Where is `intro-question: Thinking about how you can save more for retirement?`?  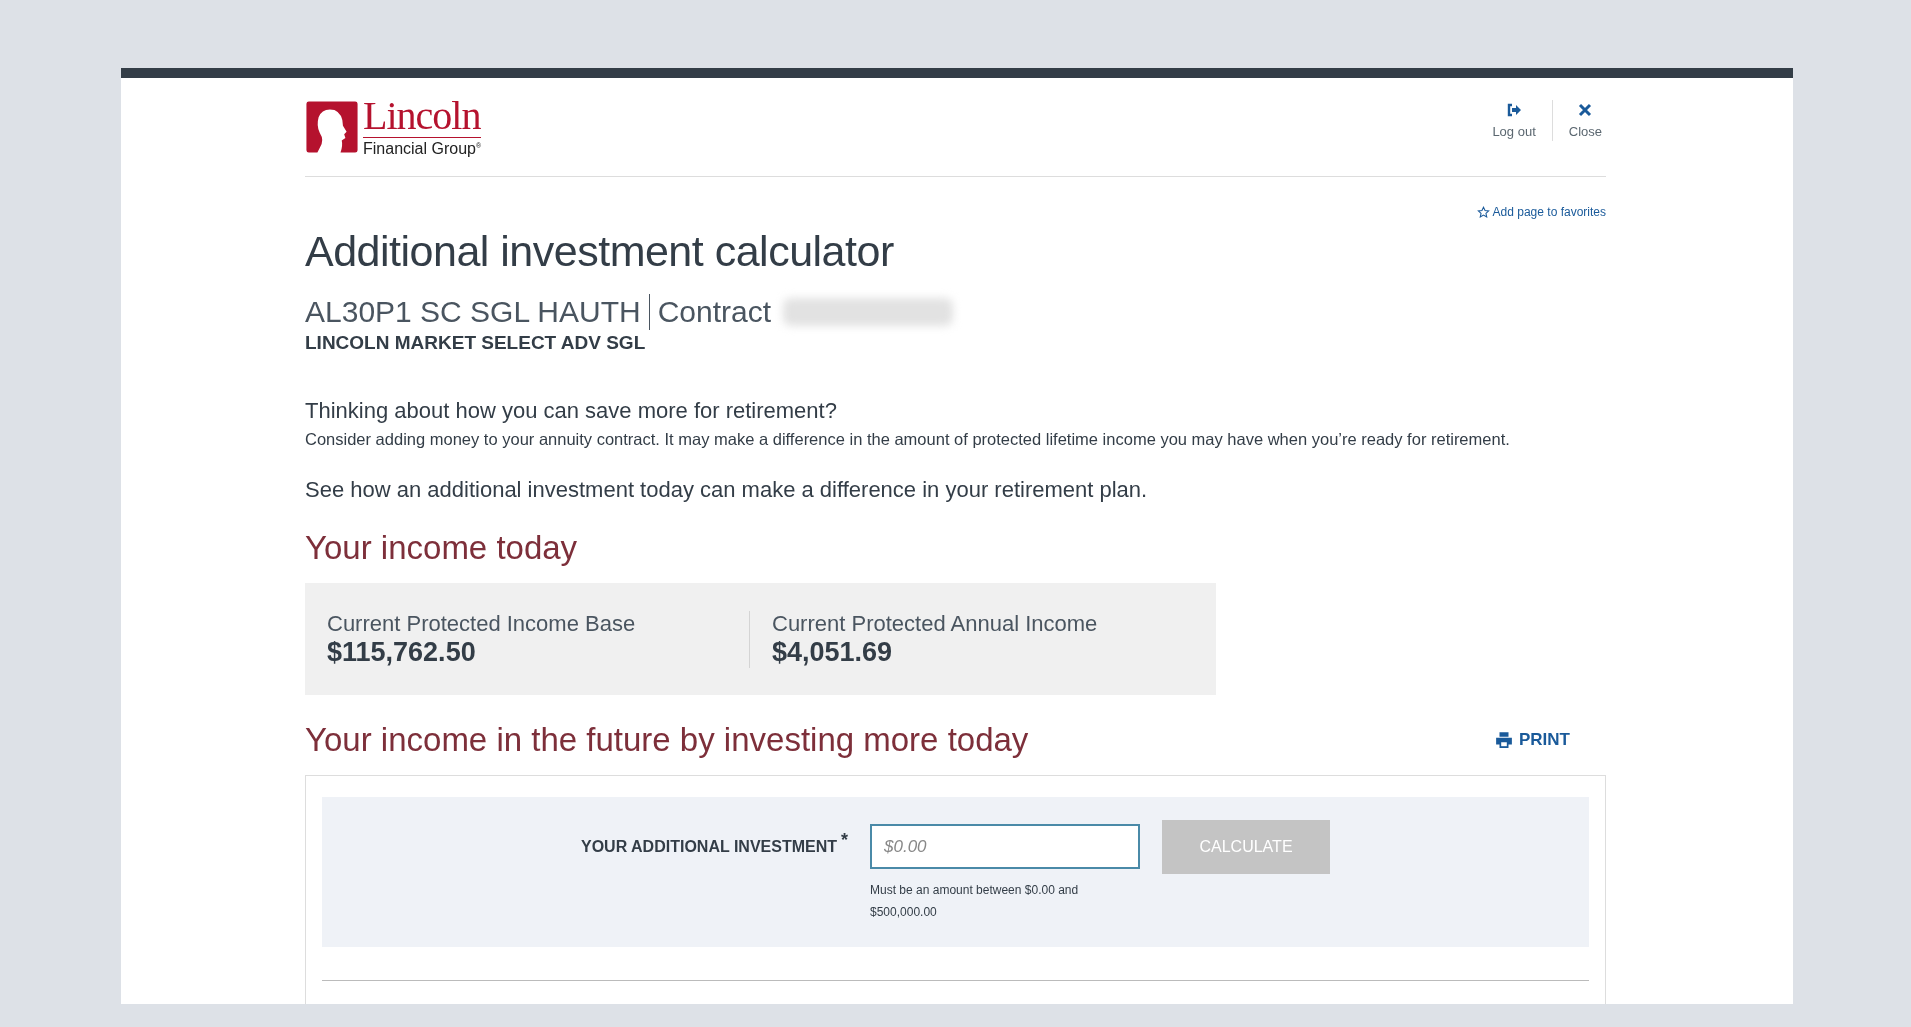 intro-question: Thinking about how you can save more for retirement? is located at coordinates (571, 411).